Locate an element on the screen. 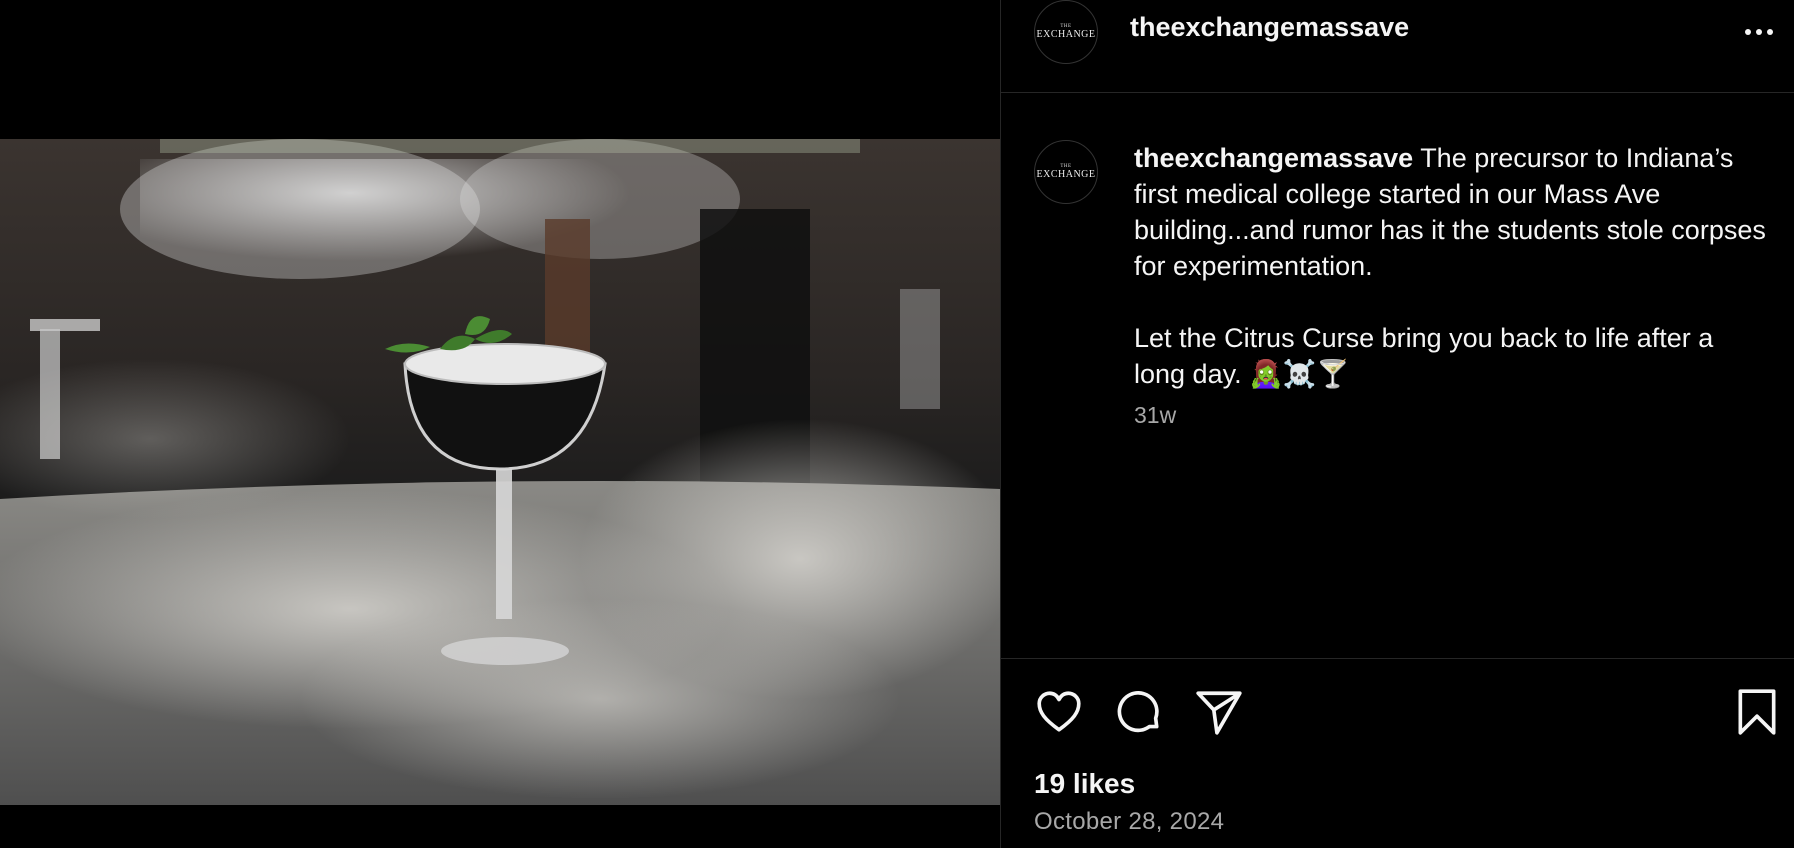 Image resolution: width=1794 pixels, height=848 pixels. more-options-icon is located at coordinates (1759, 32).